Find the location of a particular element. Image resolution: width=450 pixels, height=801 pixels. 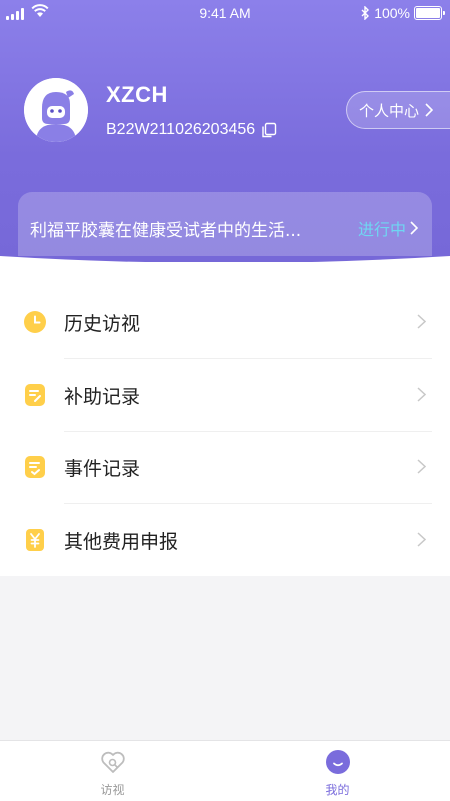

checklist-icon is located at coordinates (35, 467).